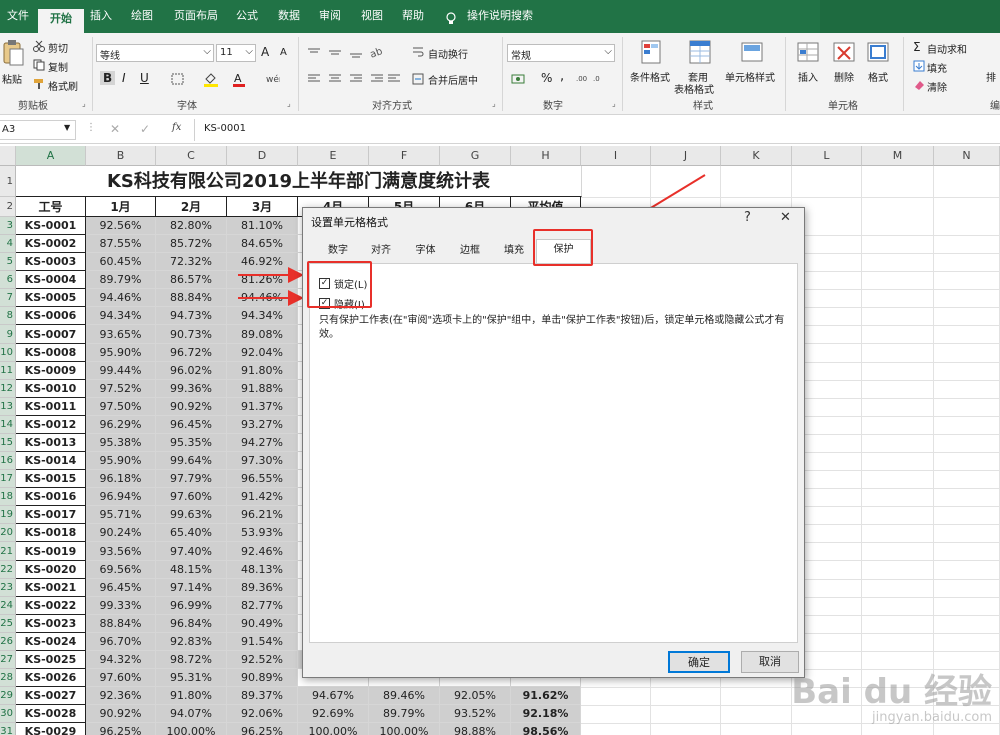 Image resolution: width=1000 pixels, height=735 pixels. I want to click on checkbox-highlight, so click(339, 284).